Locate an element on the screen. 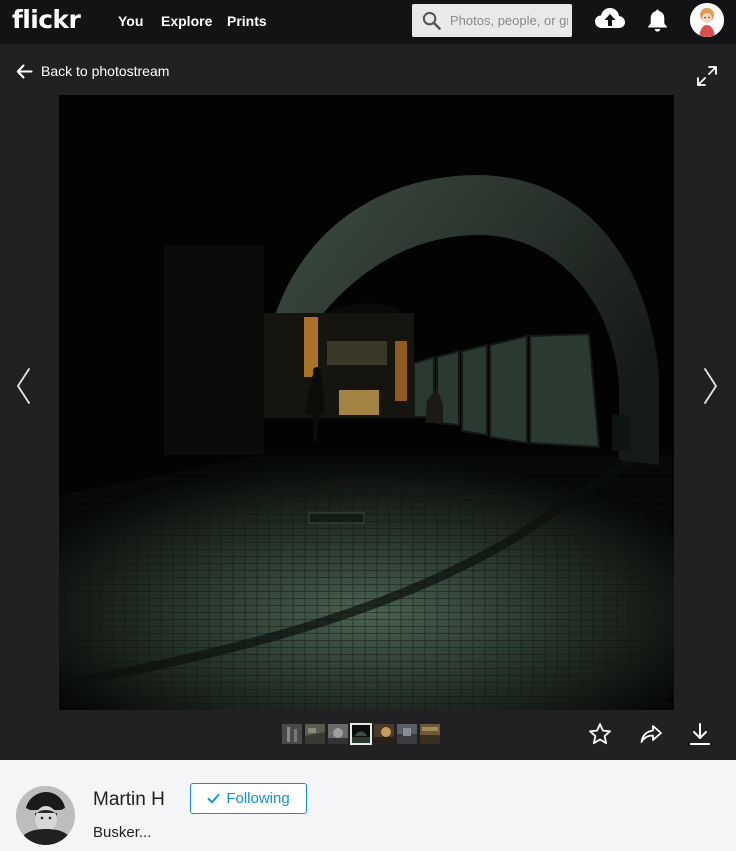 This screenshot has width=736, height=851. owner-avatar is located at coordinates (45, 815).